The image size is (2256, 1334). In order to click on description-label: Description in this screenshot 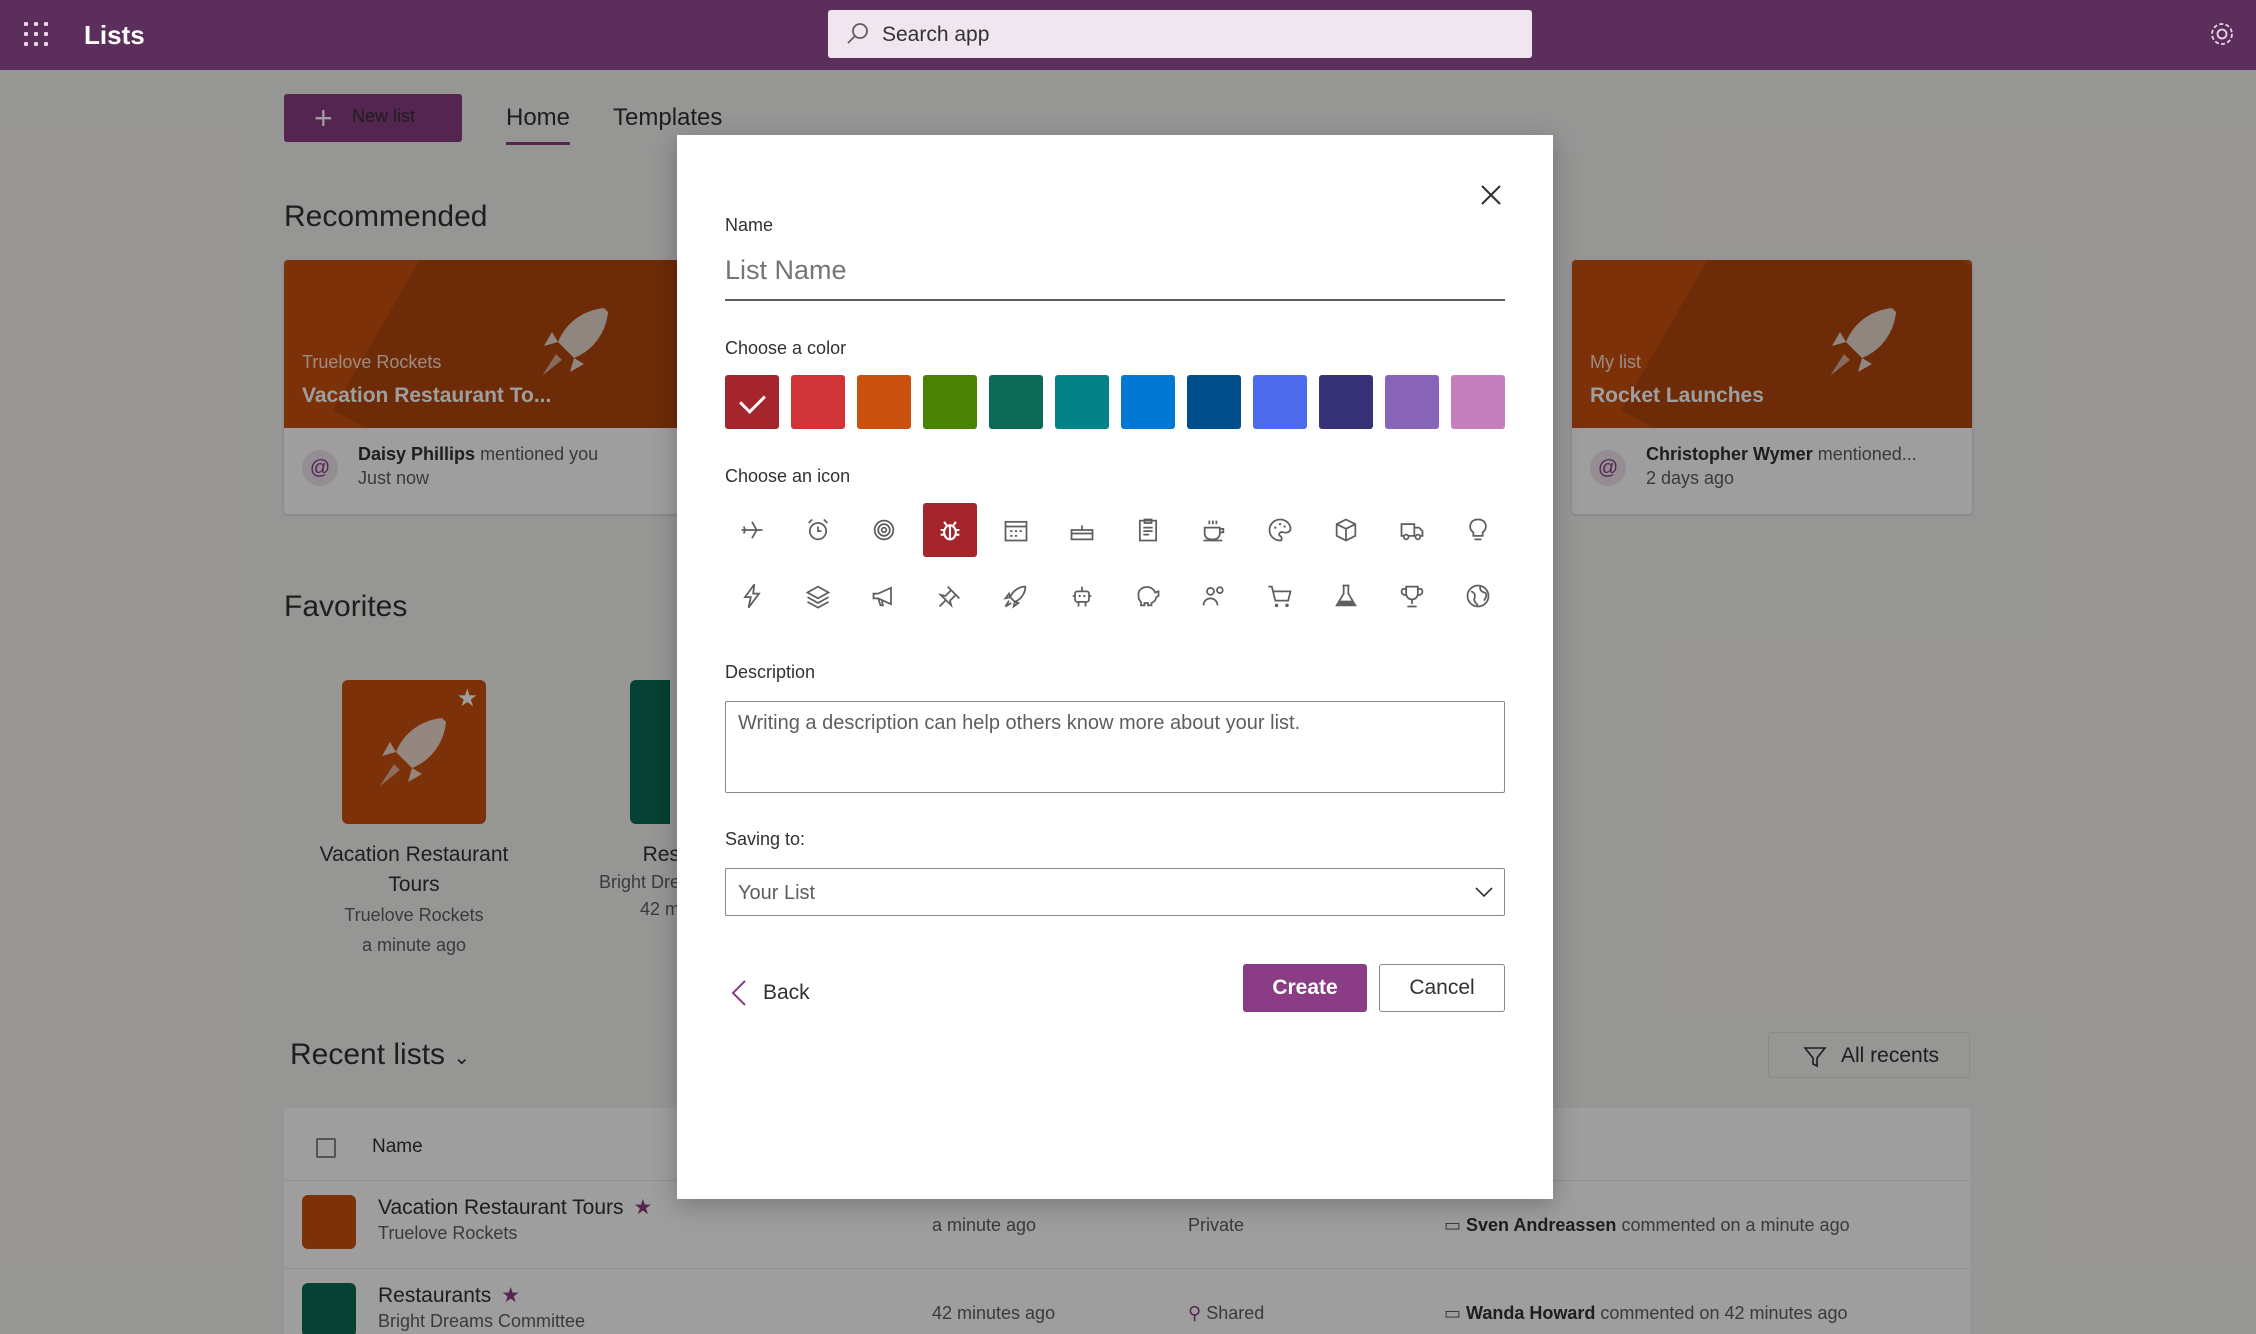, I will do `click(770, 672)`.